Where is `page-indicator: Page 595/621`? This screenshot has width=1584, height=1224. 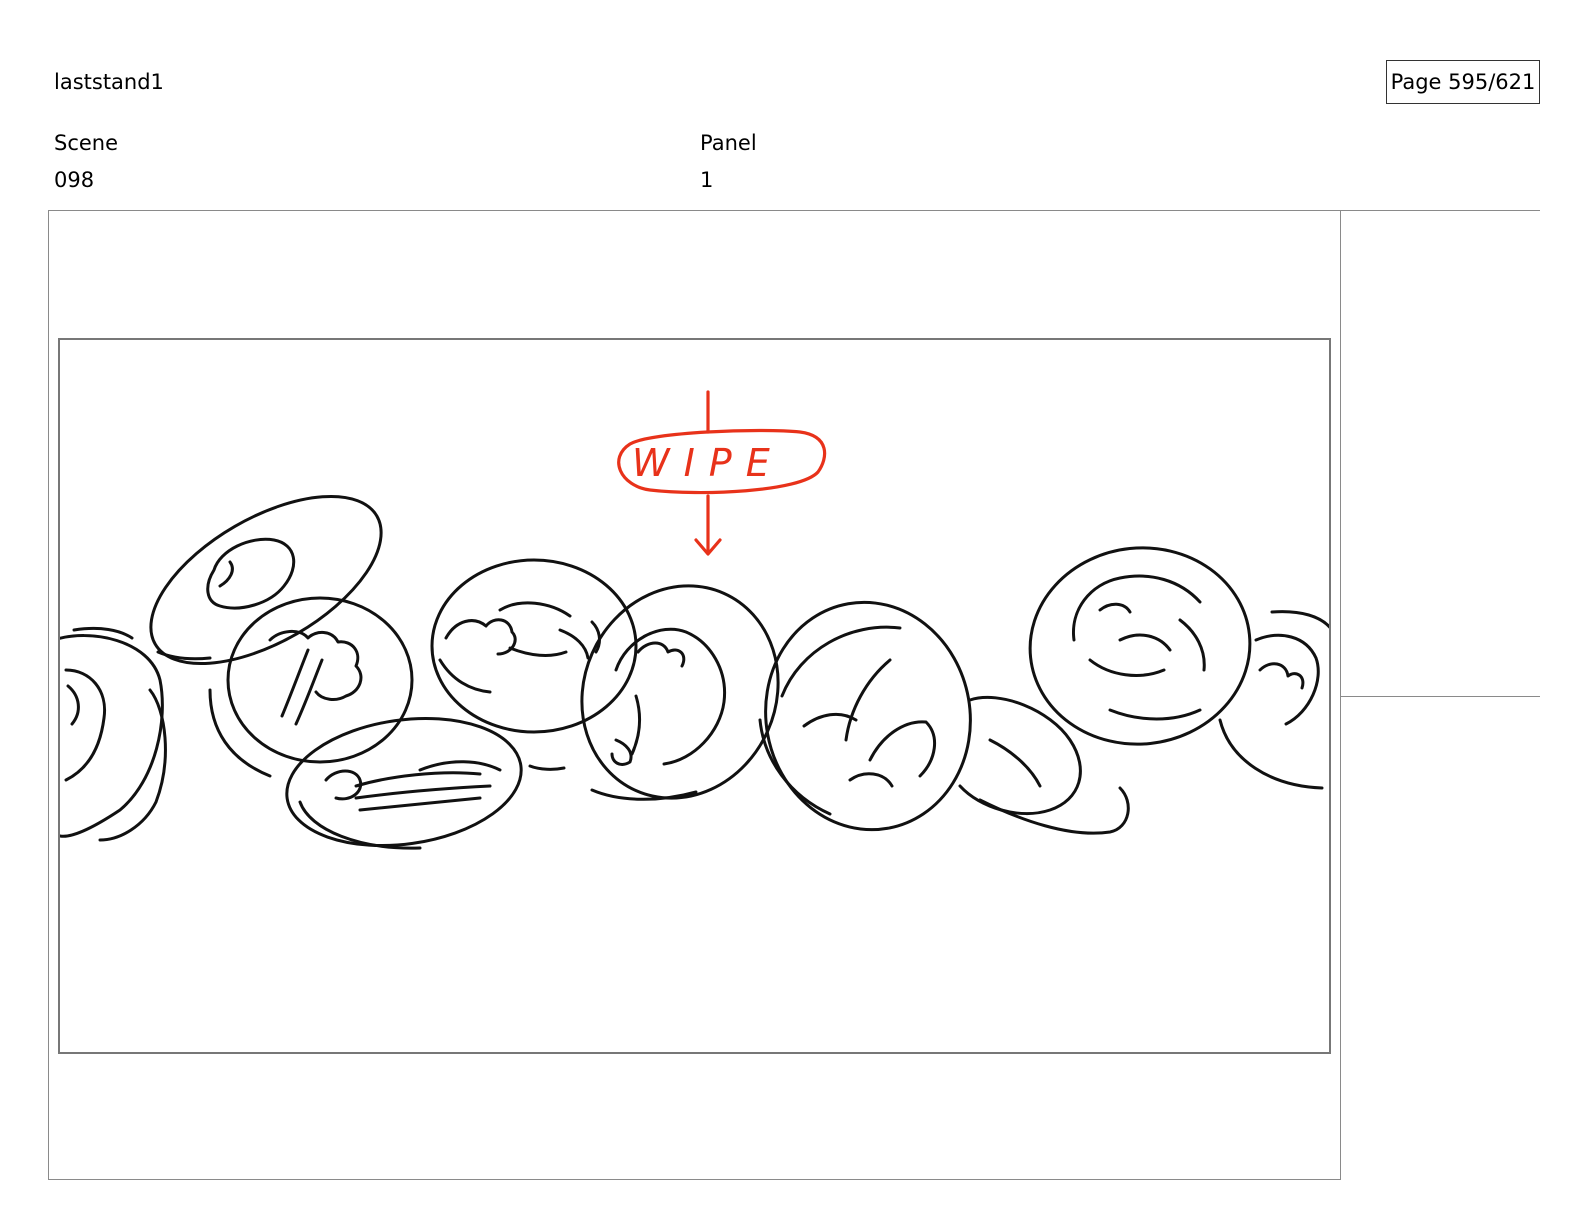 page-indicator: Page 595/621 is located at coordinates (1463, 82).